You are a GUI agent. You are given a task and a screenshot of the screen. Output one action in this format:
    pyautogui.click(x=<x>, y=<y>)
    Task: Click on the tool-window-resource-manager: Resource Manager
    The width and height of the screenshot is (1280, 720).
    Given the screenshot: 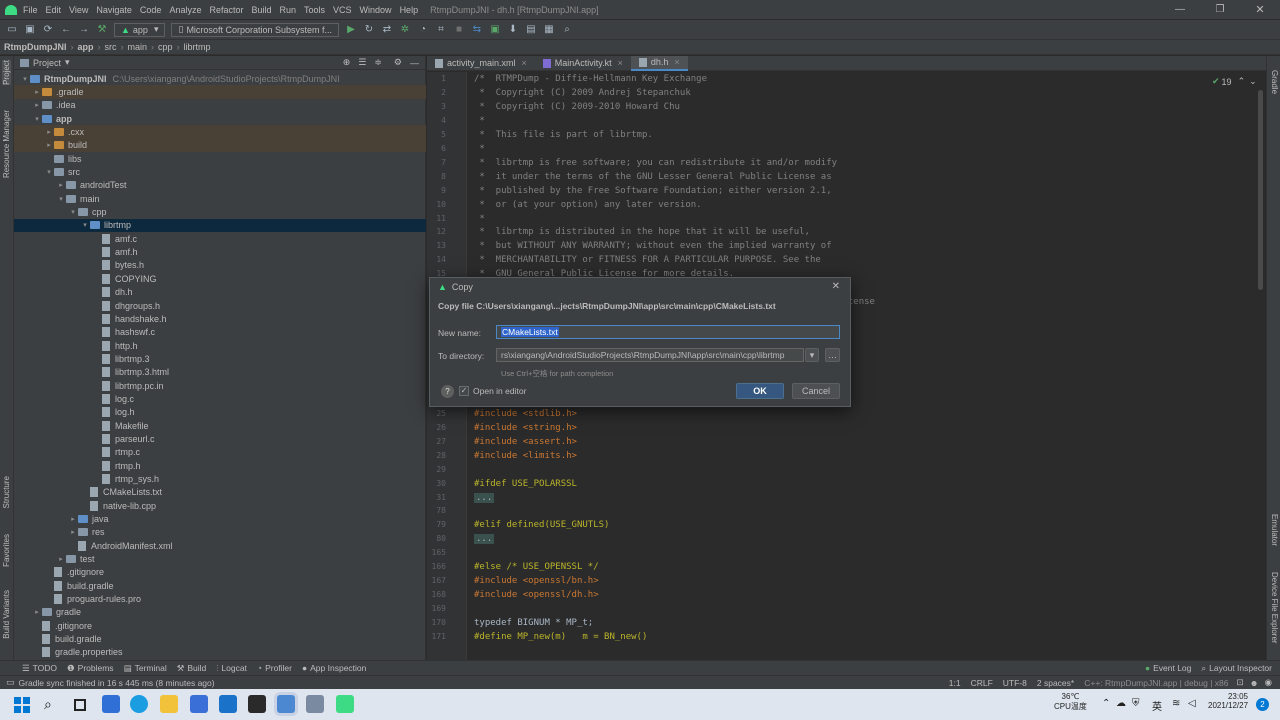 What is the action you would take?
    pyautogui.click(x=6, y=144)
    